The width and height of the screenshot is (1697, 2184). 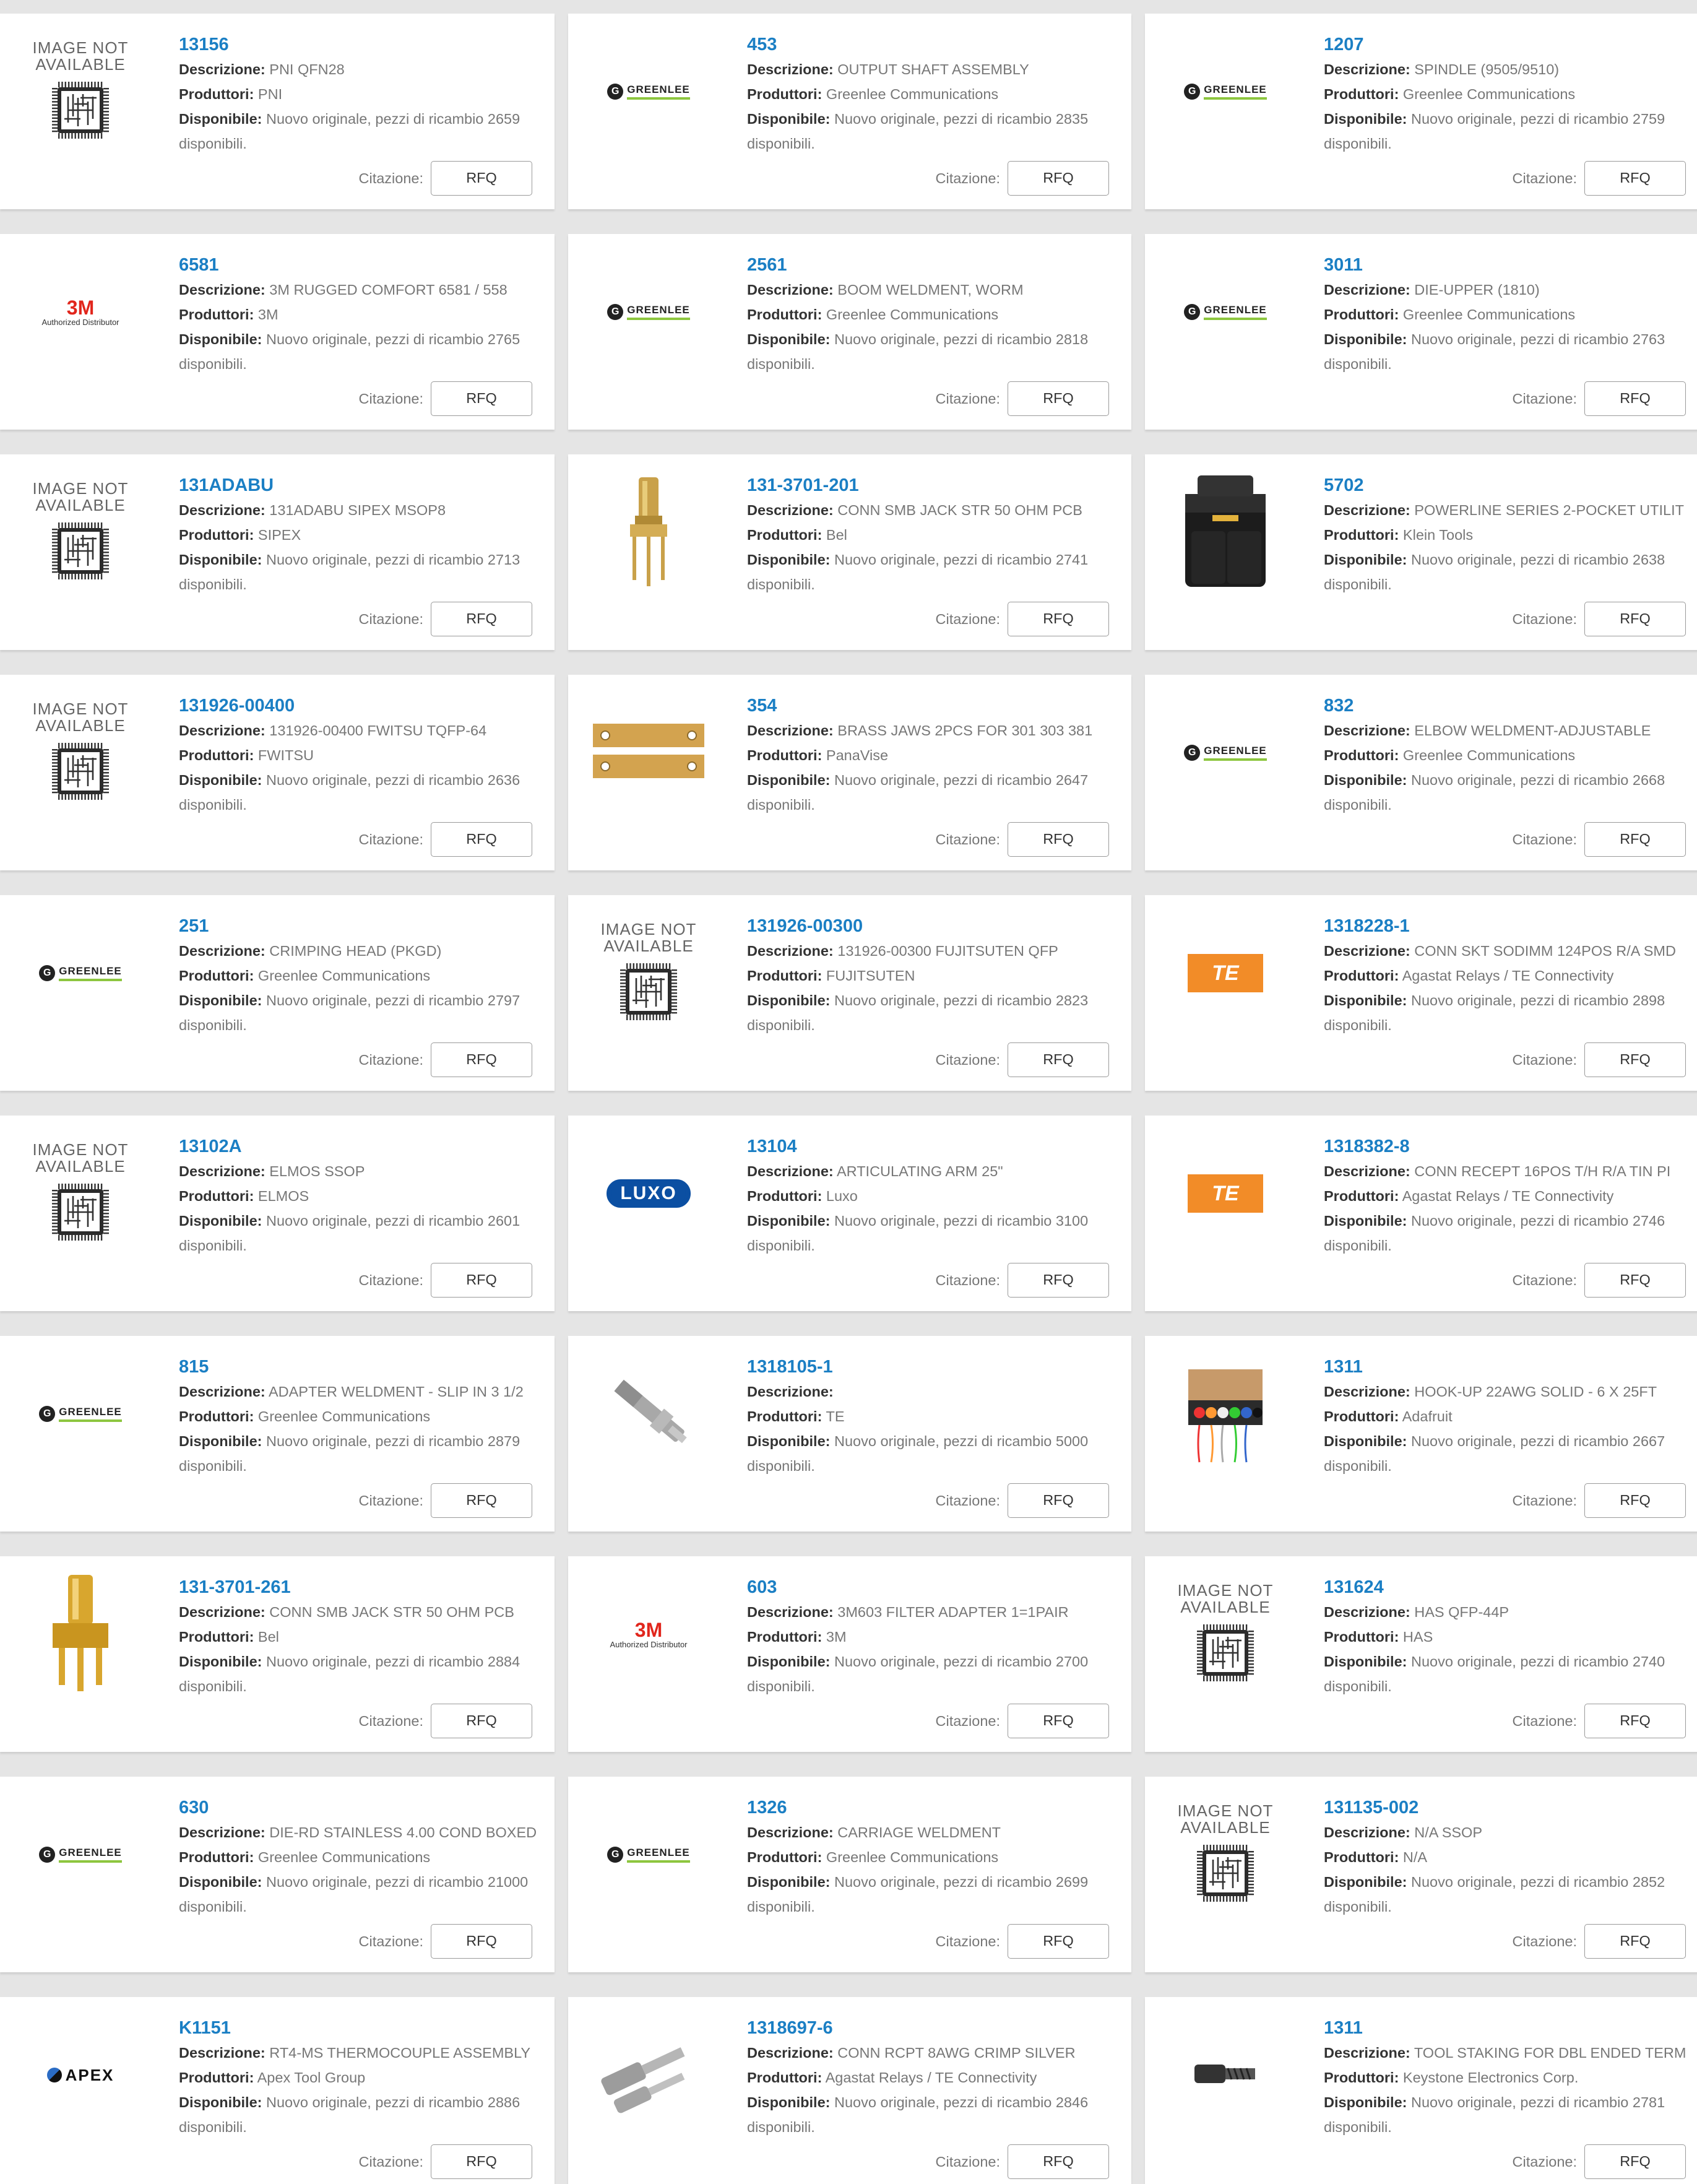 I want to click on part-number-link: 6581, so click(x=363, y=265).